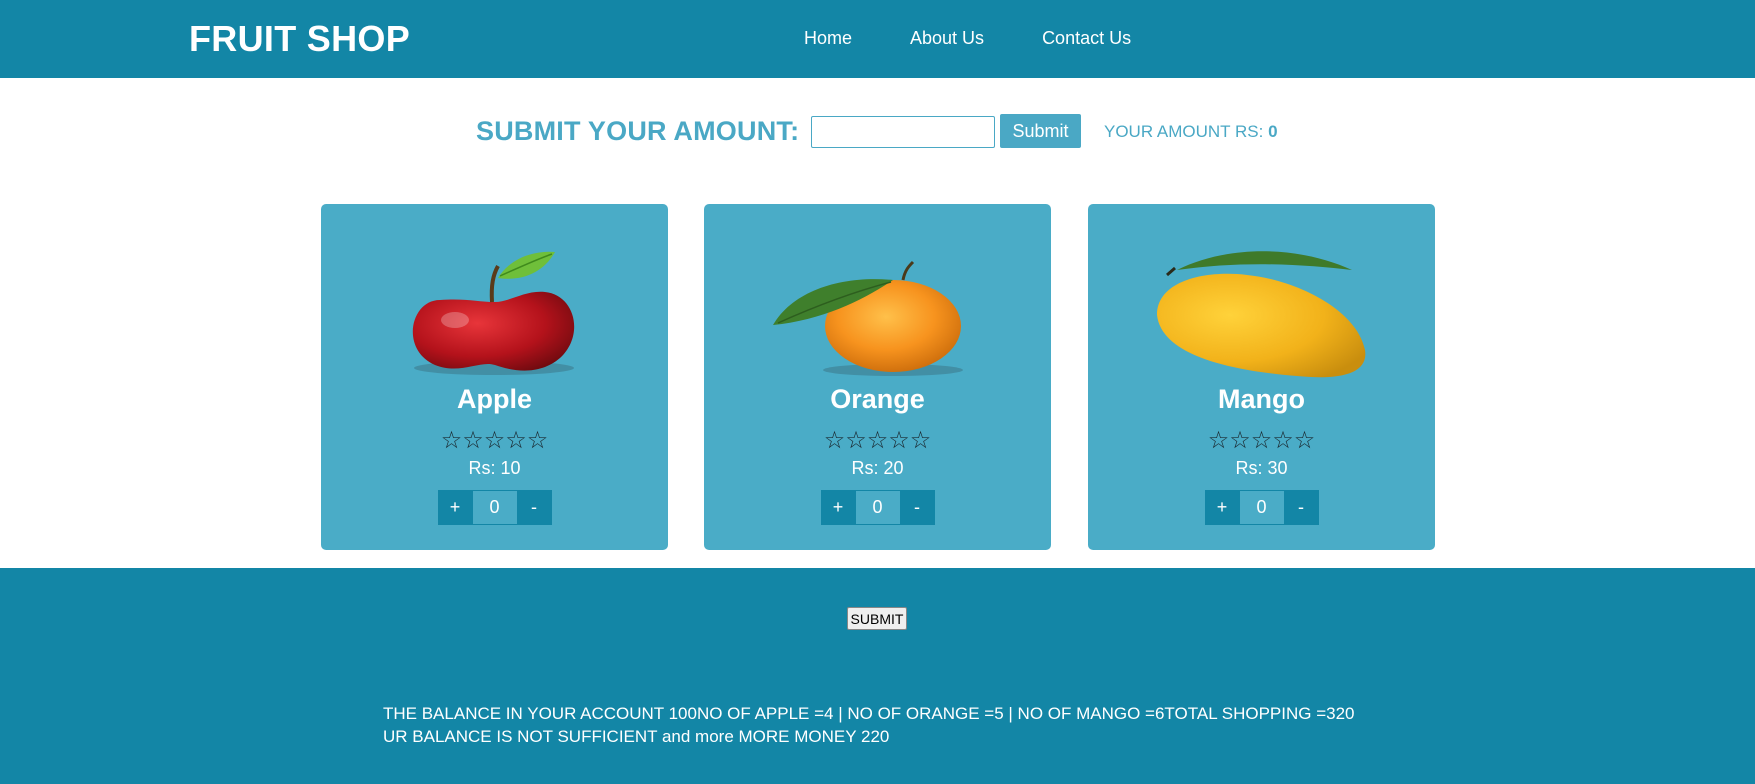 Image resolution: width=1755 pixels, height=784 pixels. I want to click on mango-image, so click(1260, 314).